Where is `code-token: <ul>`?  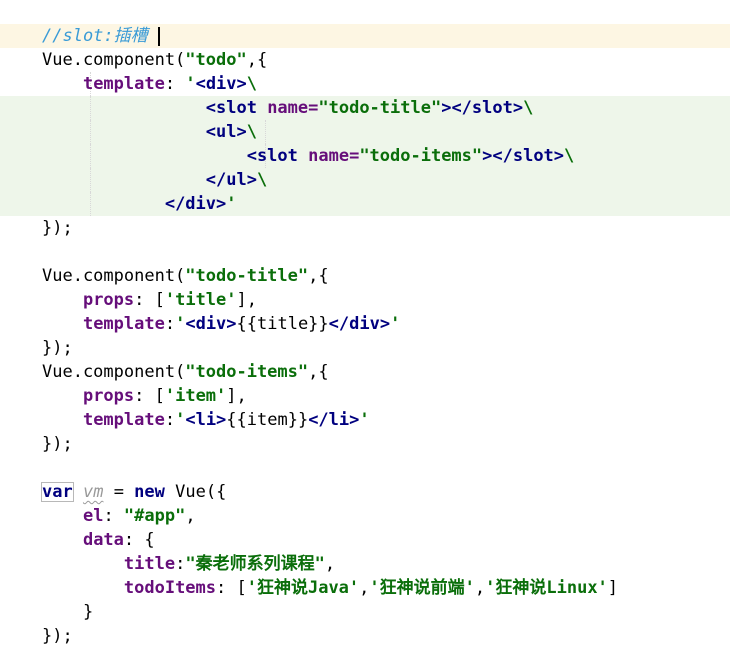 code-token: <ul> is located at coordinates (226, 132).